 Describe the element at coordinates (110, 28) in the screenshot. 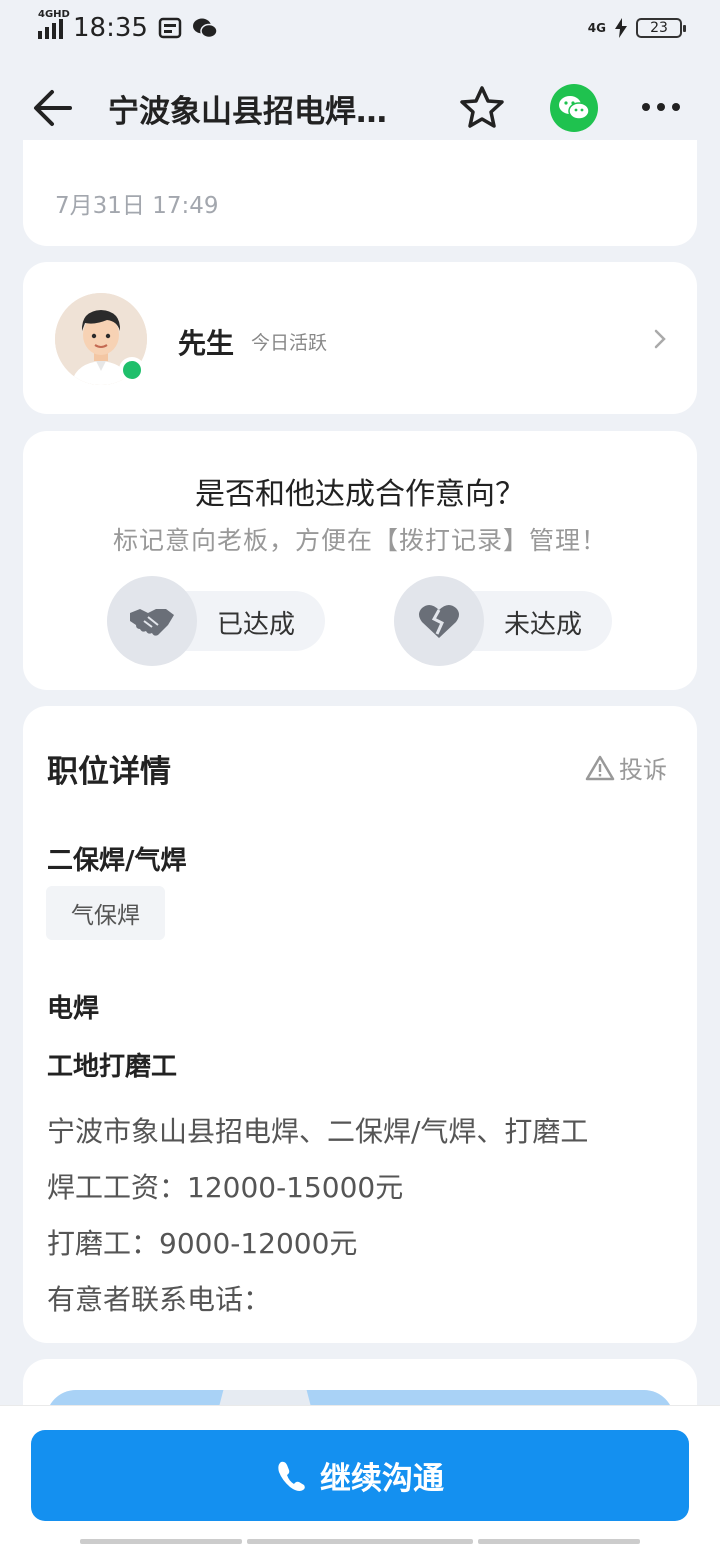

I see `status-time: 18:35` at that location.